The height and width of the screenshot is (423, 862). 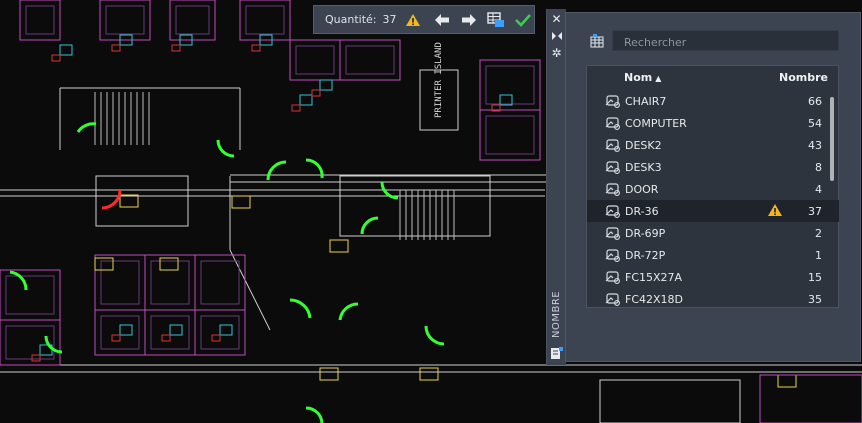 What do you see at coordinates (713, 167) in the screenshot?
I see `list-item: DESK3 8` at bounding box center [713, 167].